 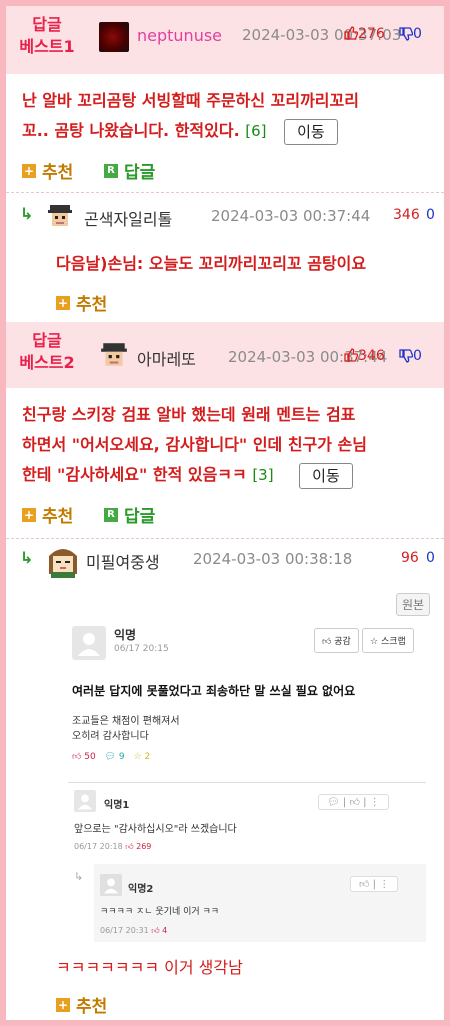 I want to click on comment-line: 난 알바 꼬리곰탕 서빙할때 주문하신 꼬리까리꼬리, so click(x=190, y=100).